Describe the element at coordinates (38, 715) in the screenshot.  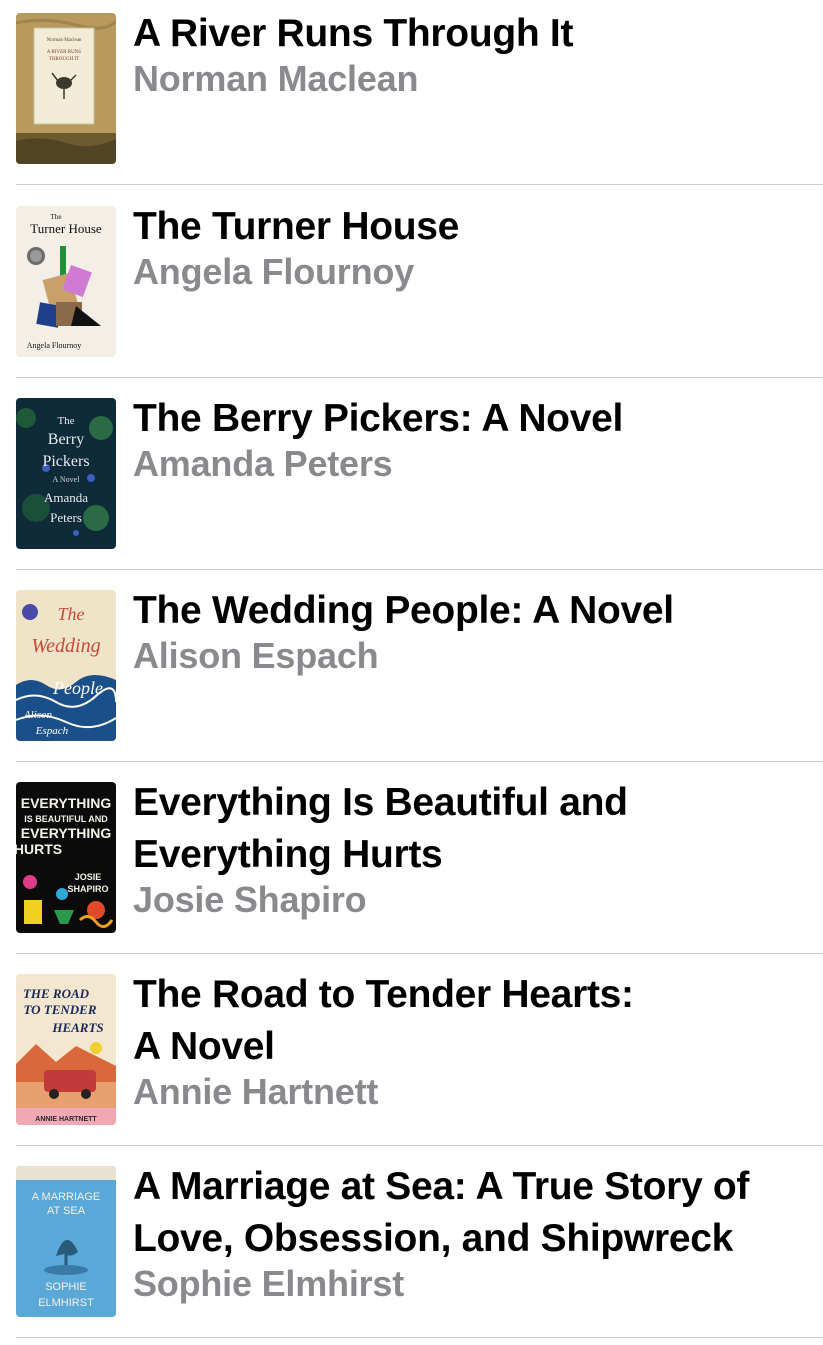
I see `svg-text: Alison` at that location.